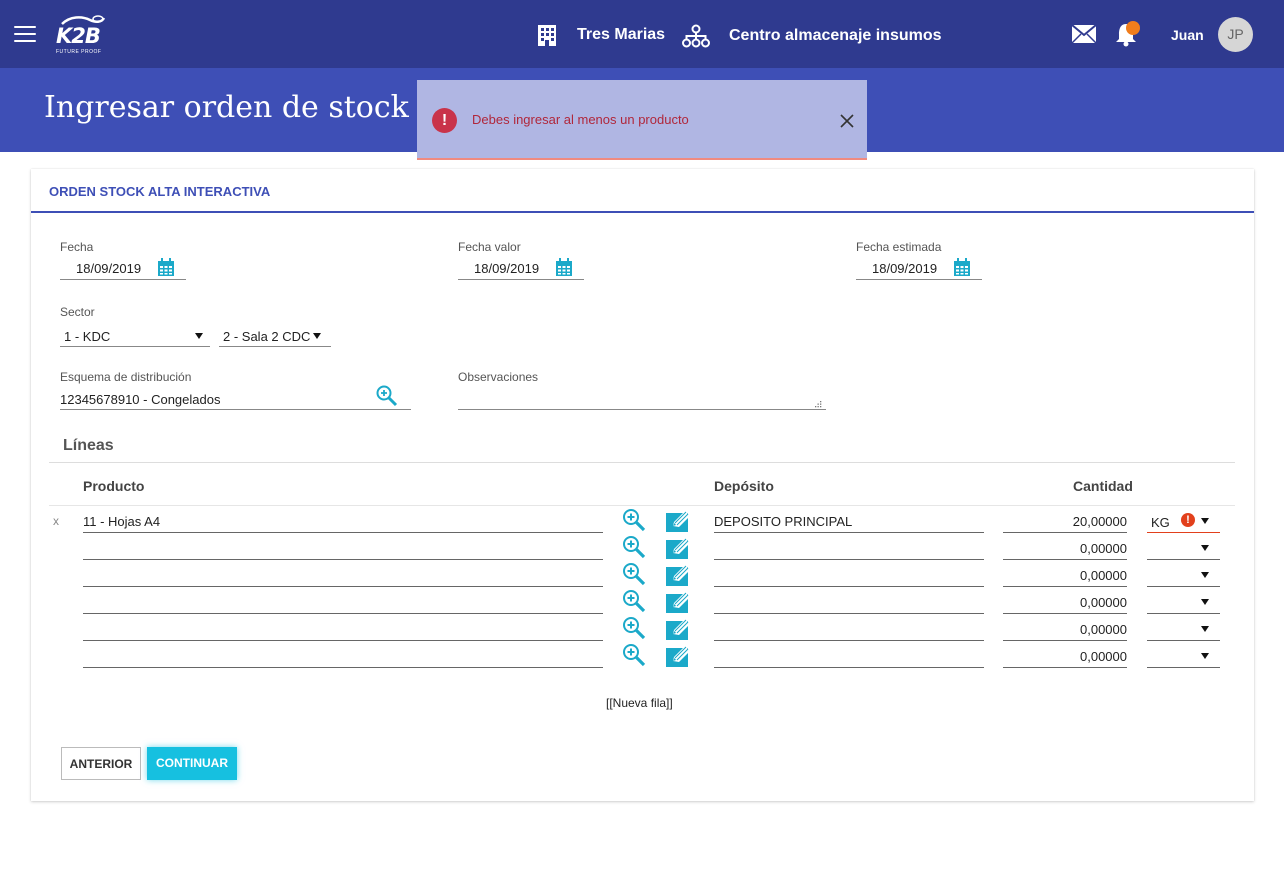 The width and height of the screenshot is (1284, 894). What do you see at coordinates (1188, 520) in the screenshot?
I see `warning-icon: !` at bounding box center [1188, 520].